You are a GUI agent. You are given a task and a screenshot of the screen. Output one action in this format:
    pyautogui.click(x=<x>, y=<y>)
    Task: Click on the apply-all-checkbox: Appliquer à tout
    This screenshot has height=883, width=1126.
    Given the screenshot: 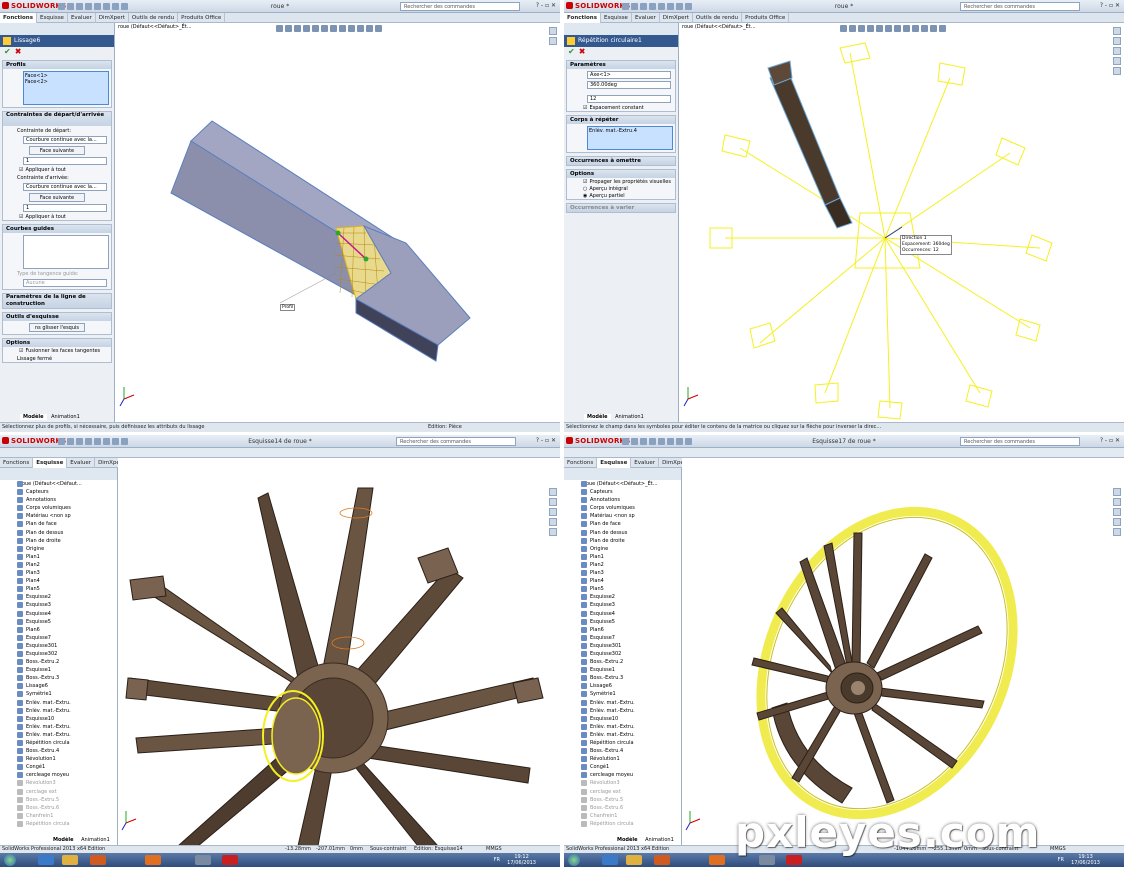 What is the action you would take?
    pyautogui.click(x=65, y=170)
    